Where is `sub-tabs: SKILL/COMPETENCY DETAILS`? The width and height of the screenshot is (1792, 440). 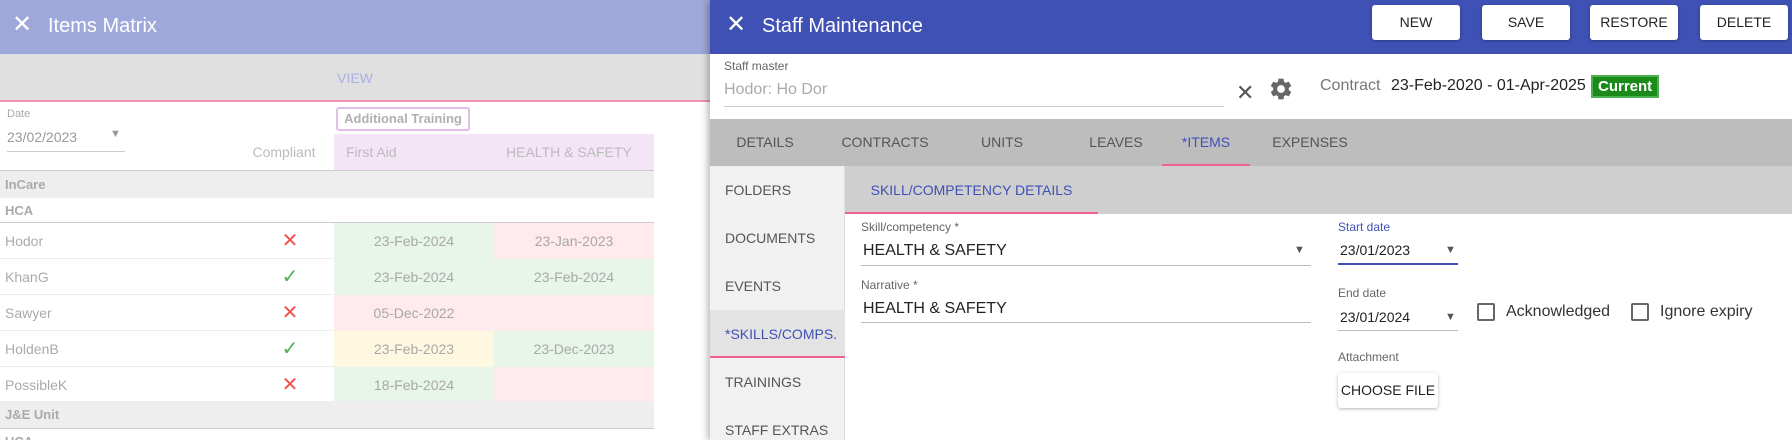 sub-tabs: SKILL/COMPETENCY DETAILS is located at coordinates (1318, 190).